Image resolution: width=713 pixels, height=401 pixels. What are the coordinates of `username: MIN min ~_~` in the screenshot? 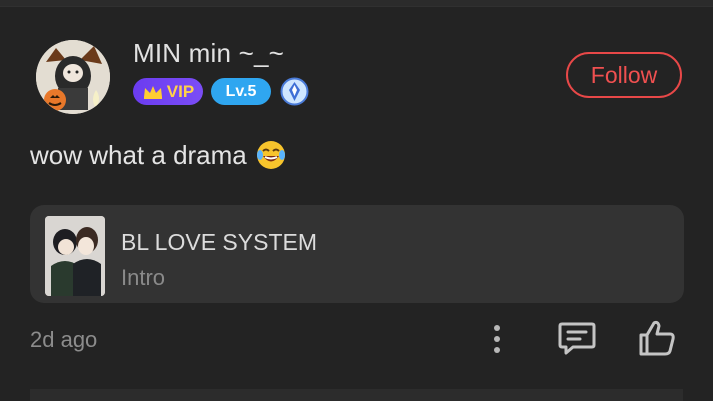 It's located at (208, 53).